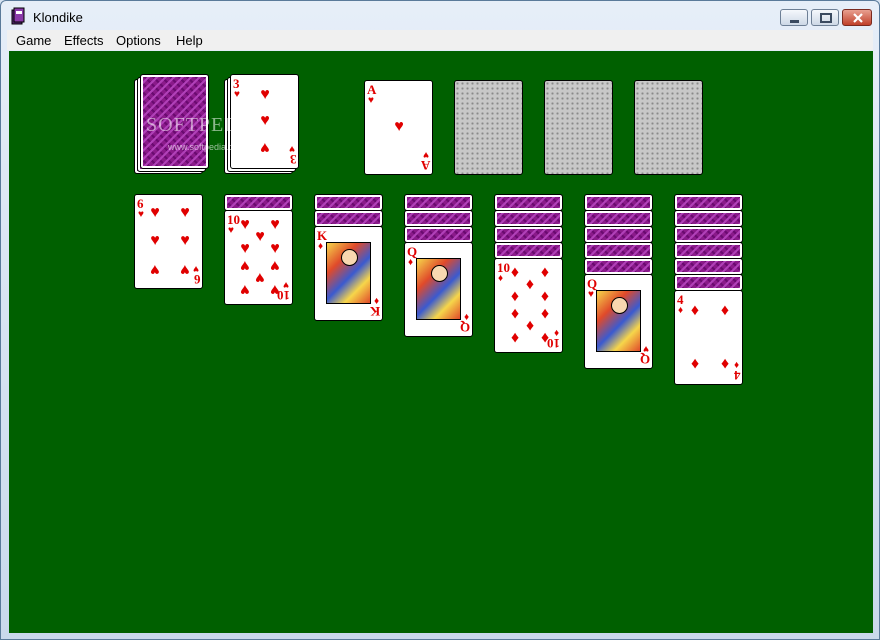 The image size is (880, 640). What do you see at coordinates (440, 16) in the screenshot?
I see `title-bar: Klondike` at bounding box center [440, 16].